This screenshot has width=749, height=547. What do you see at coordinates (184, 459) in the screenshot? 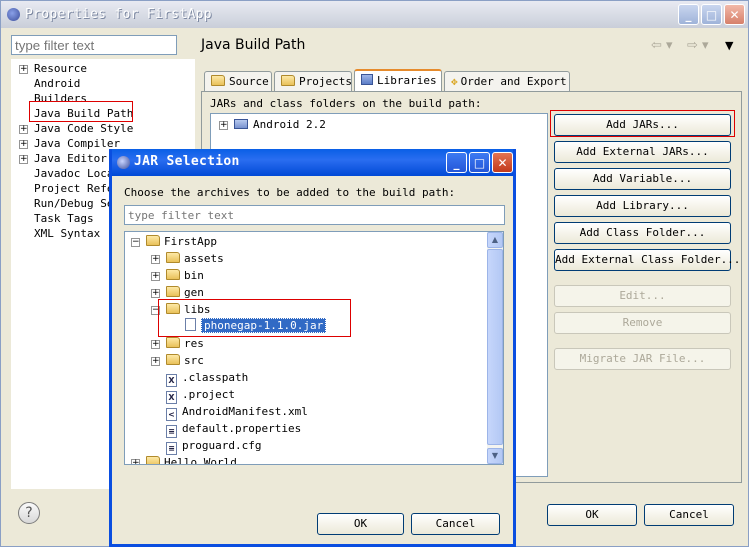
I see `tree-item-hello-world: + Hello World` at bounding box center [184, 459].